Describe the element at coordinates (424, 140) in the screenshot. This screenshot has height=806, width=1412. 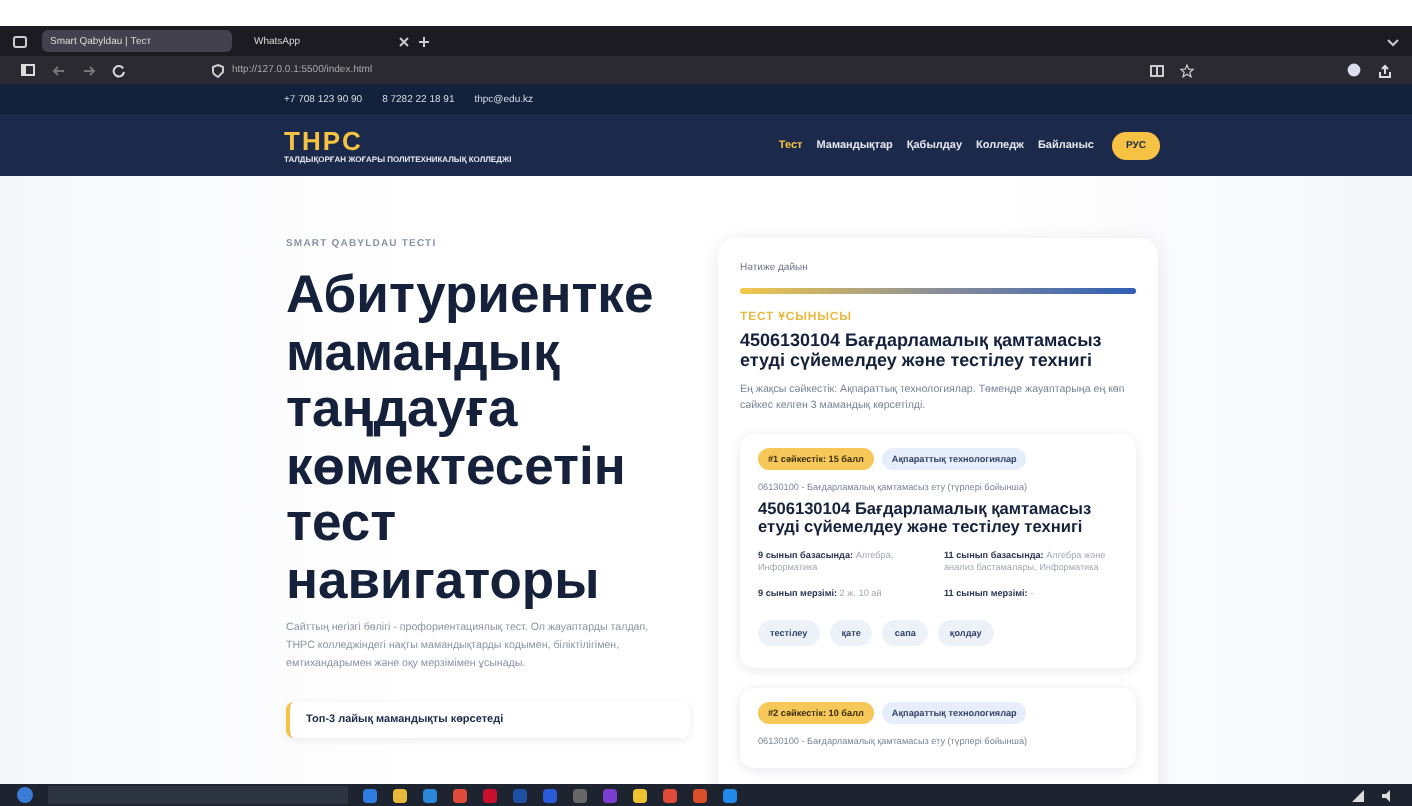
I see `logo: THPC` at that location.